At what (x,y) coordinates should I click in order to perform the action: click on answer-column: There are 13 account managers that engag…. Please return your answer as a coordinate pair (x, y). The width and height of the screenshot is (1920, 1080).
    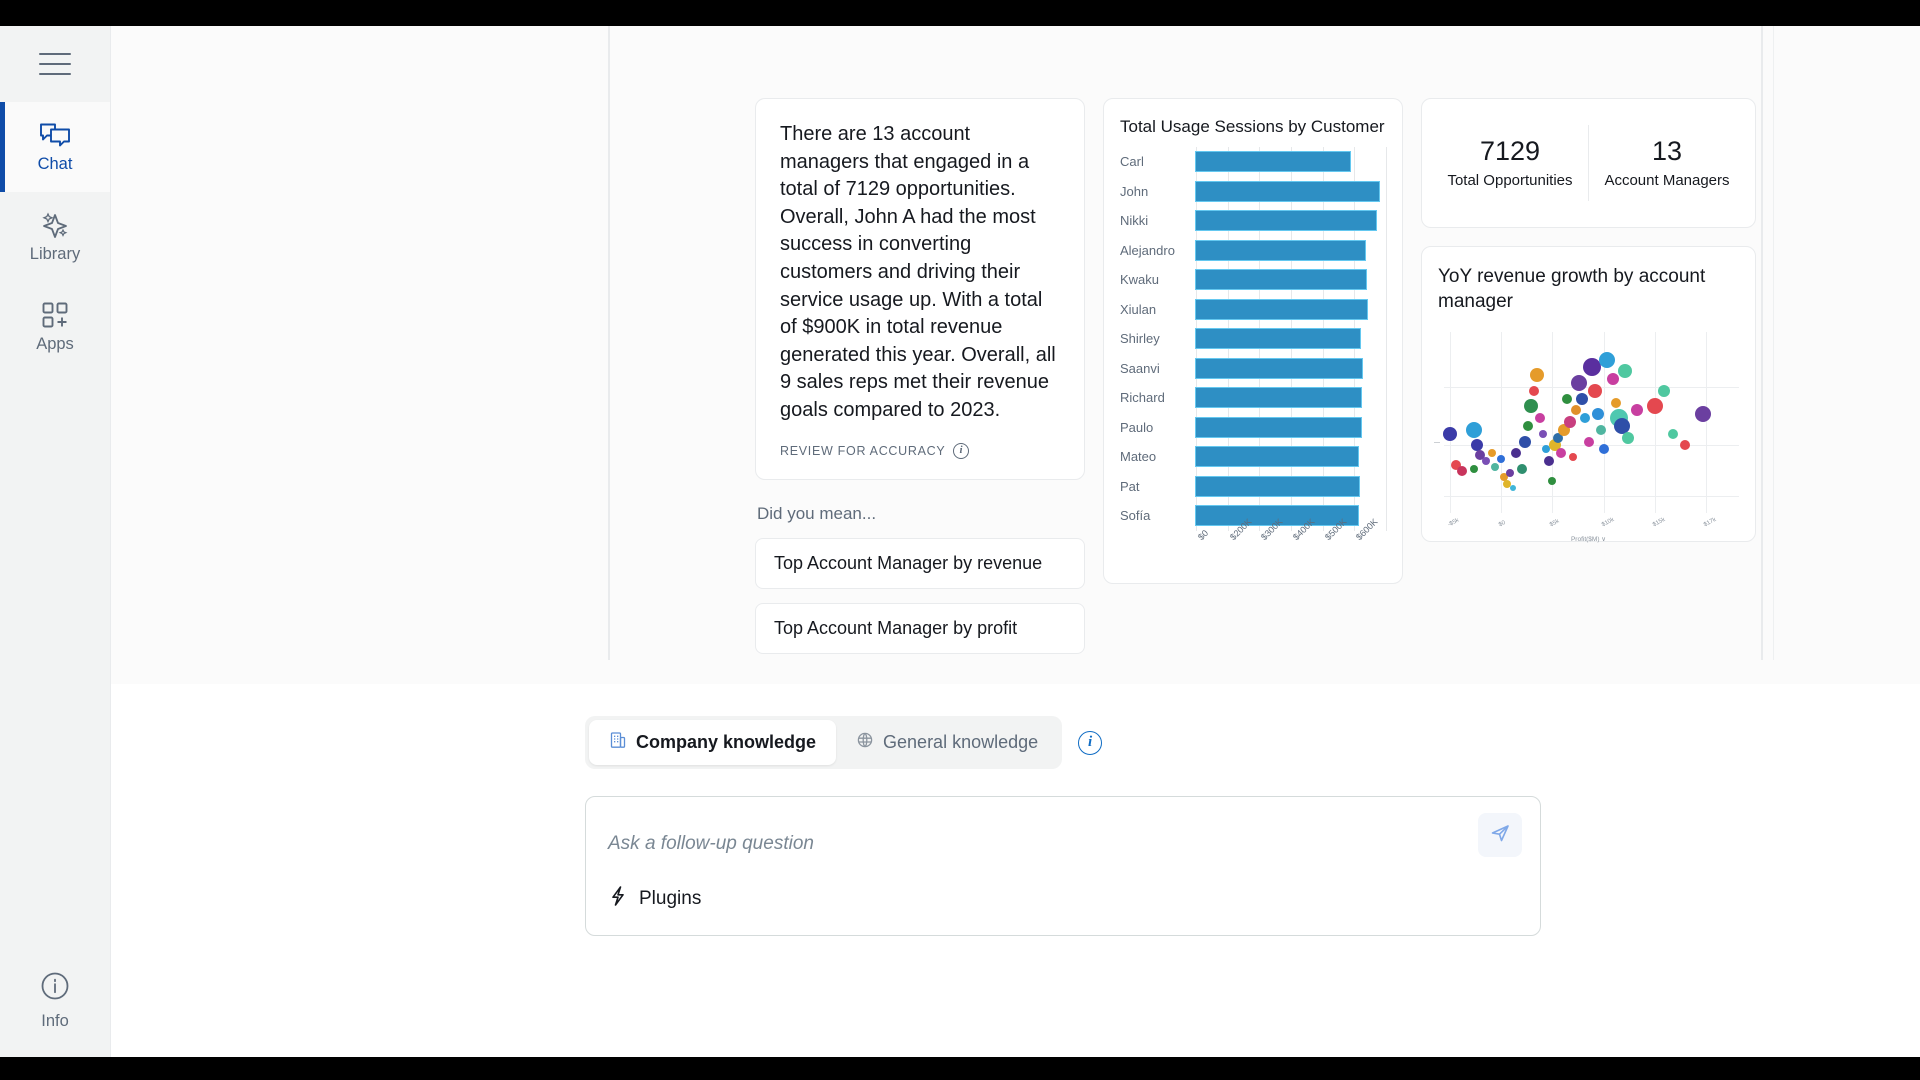
    Looking at the image, I should click on (920, 376).